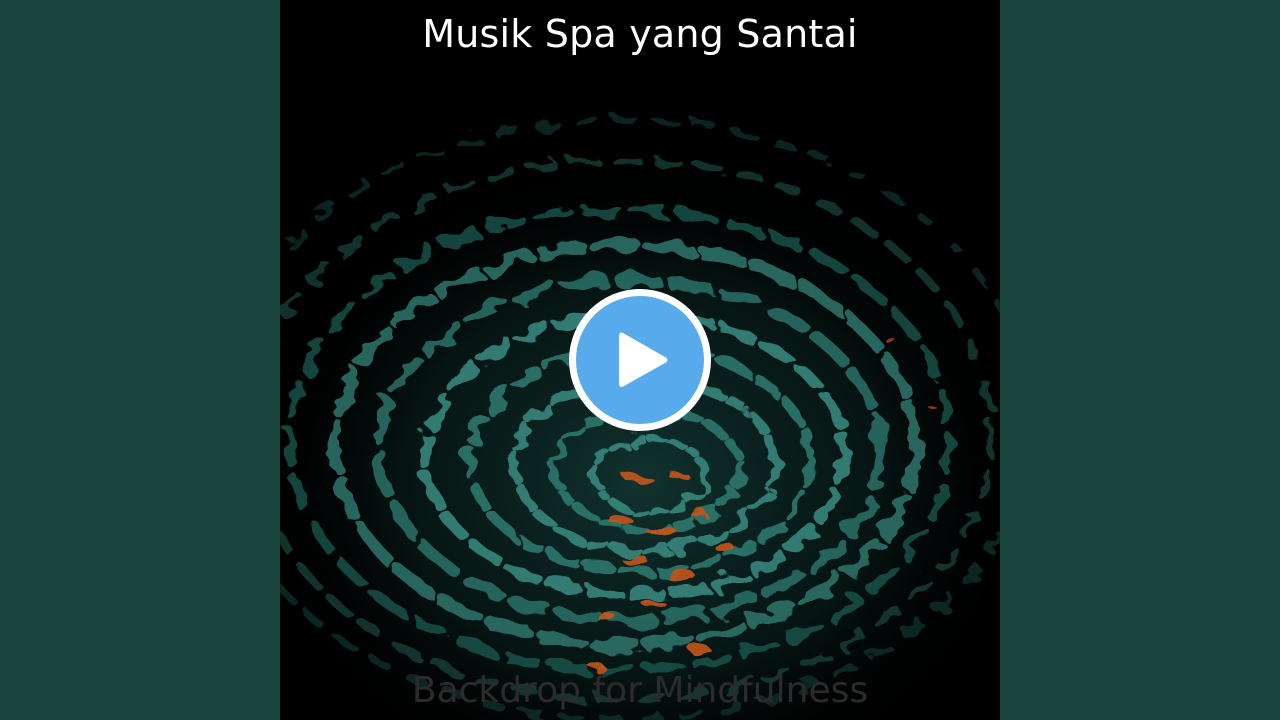 The height and width of the screenshot is (720, 1280). What do you see at coordinates (640, 690) in the screenshot?
I see `album-subtitle: Backdrop for Mindfulness` at bounding box center [640, 690].